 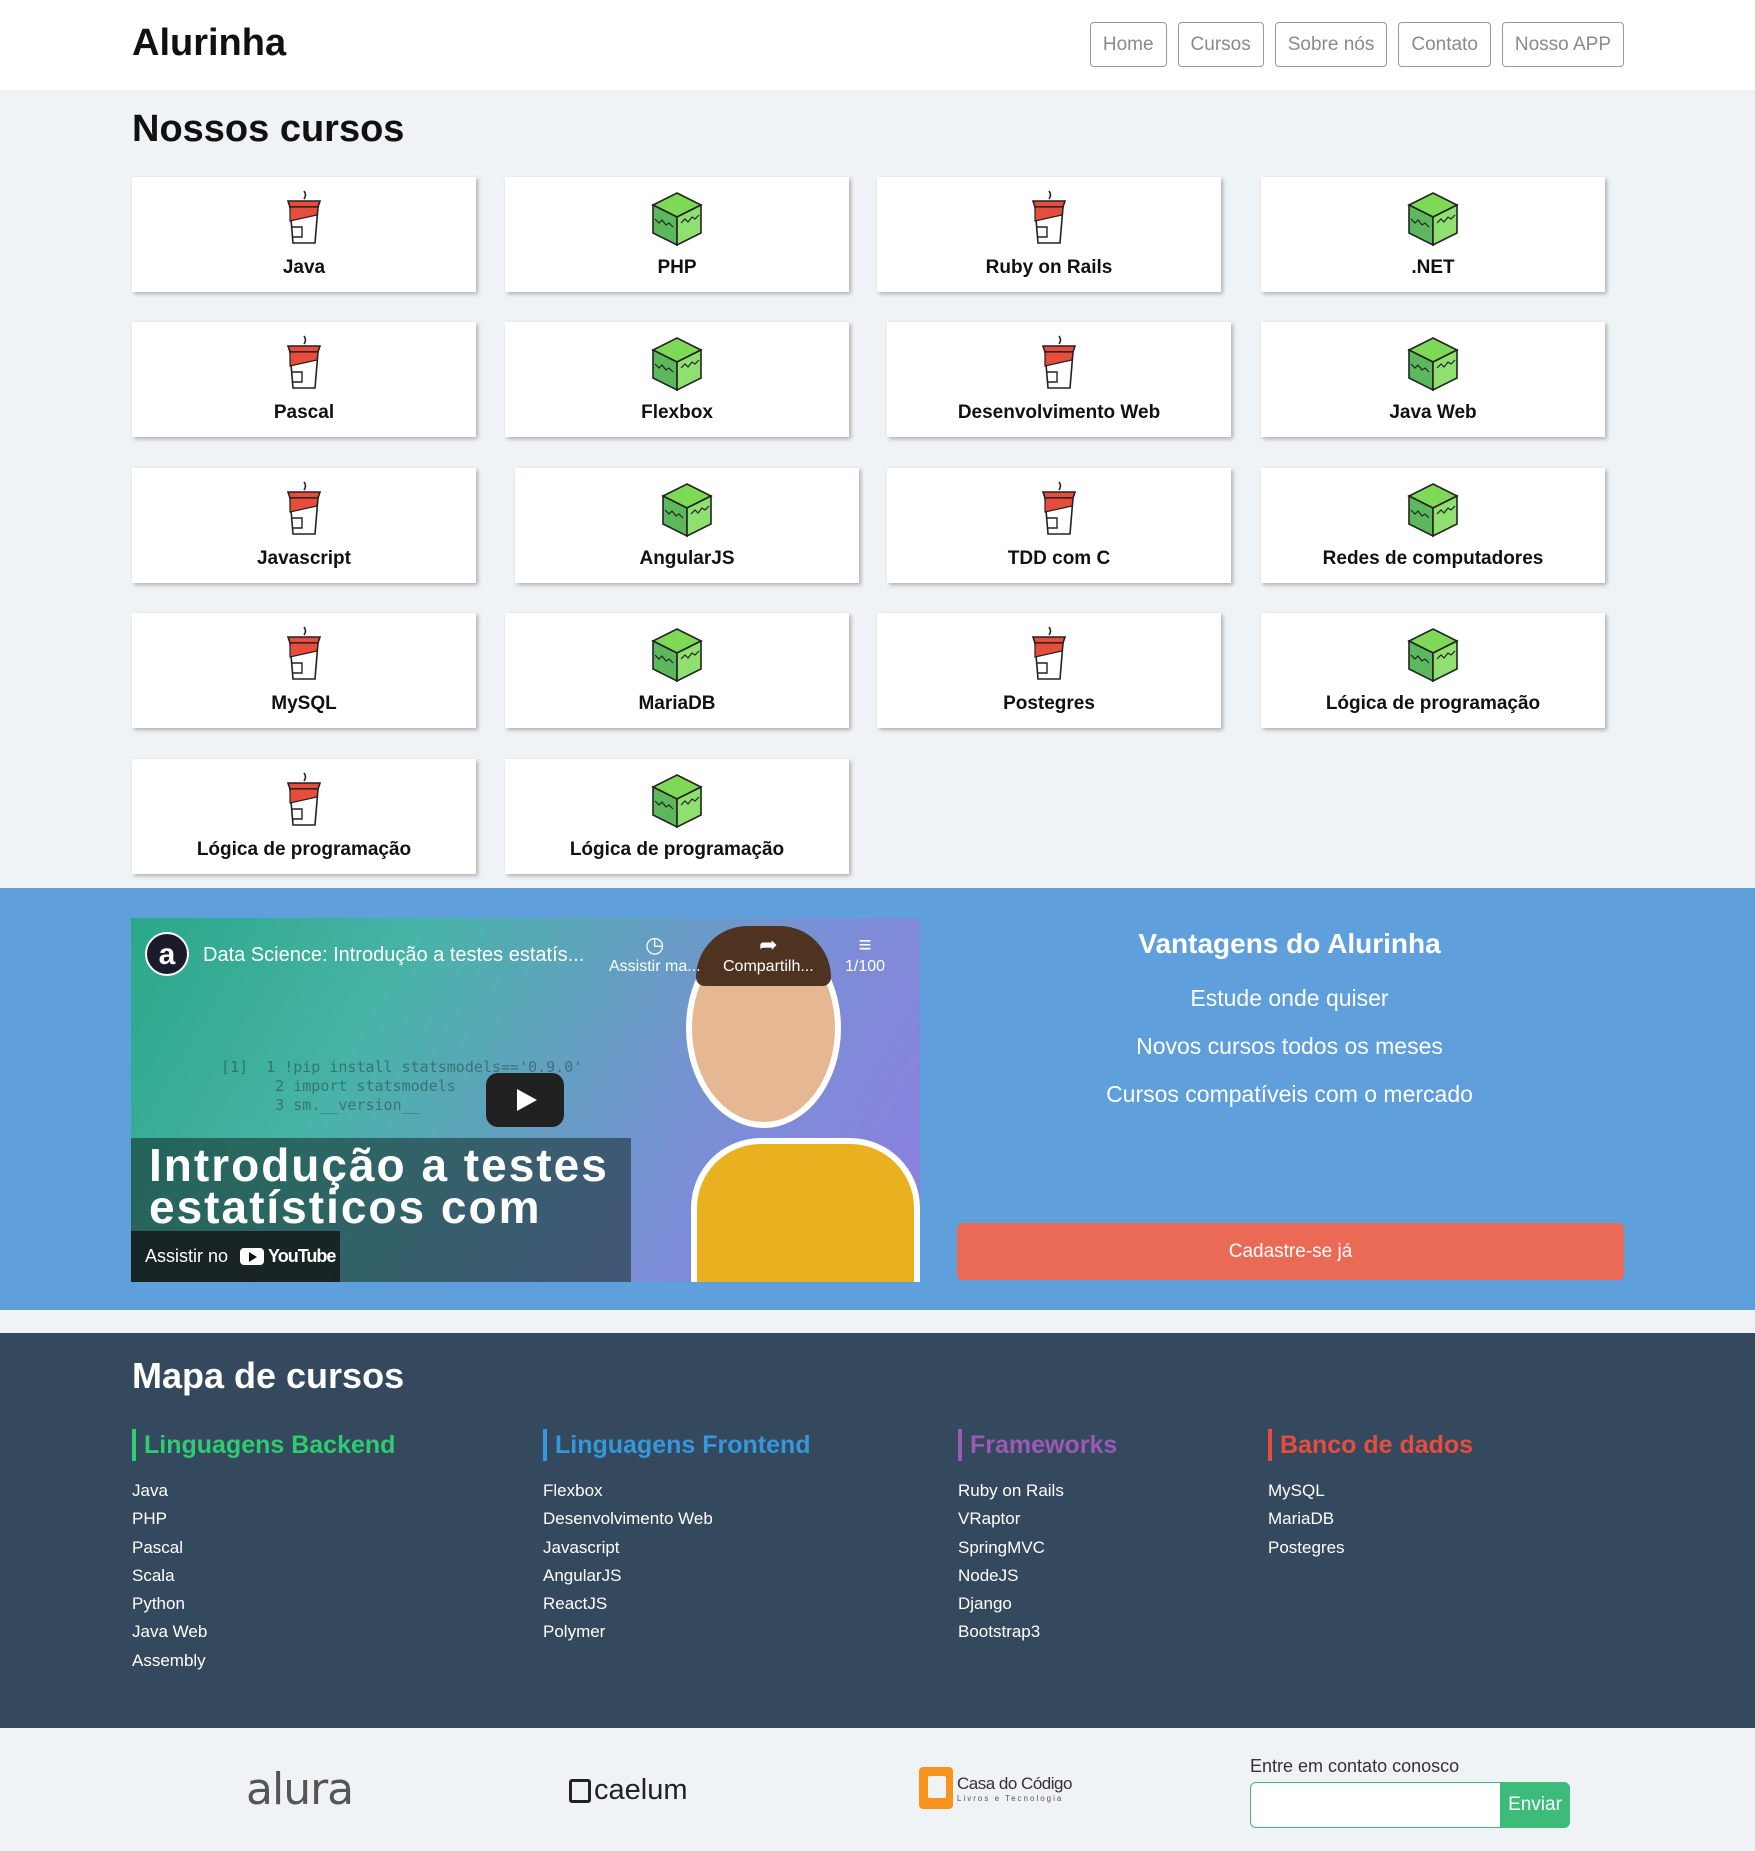 I want to click on course-card: PHP, so click(x=677, y=234).